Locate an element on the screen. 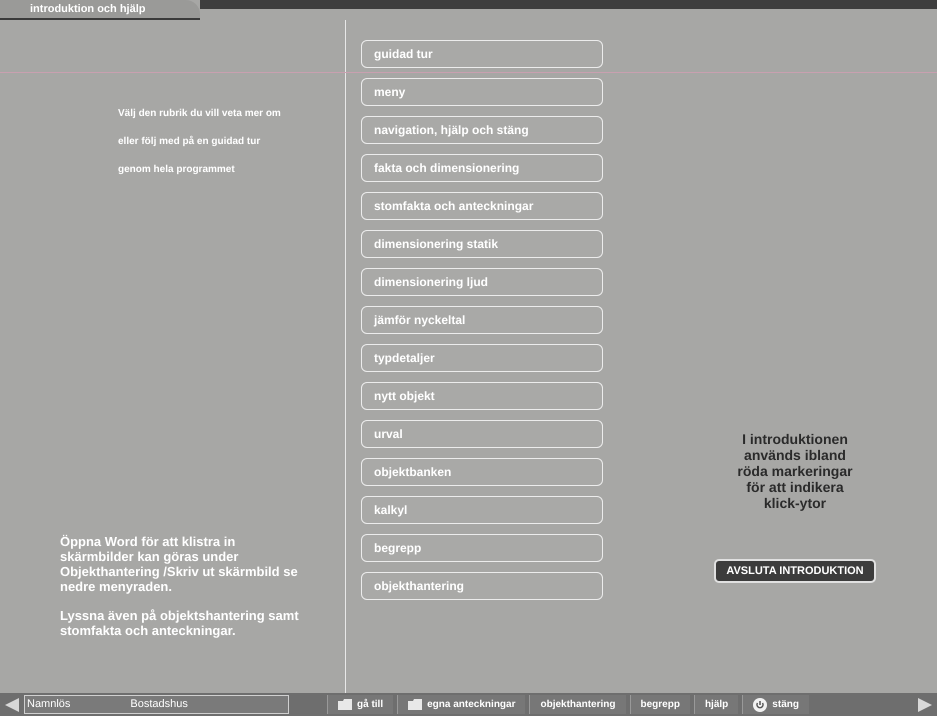 Image resolution: width=937 pixels, height=716 pixels. menu-button: nytt objekt is located at coordinates (482, 396).